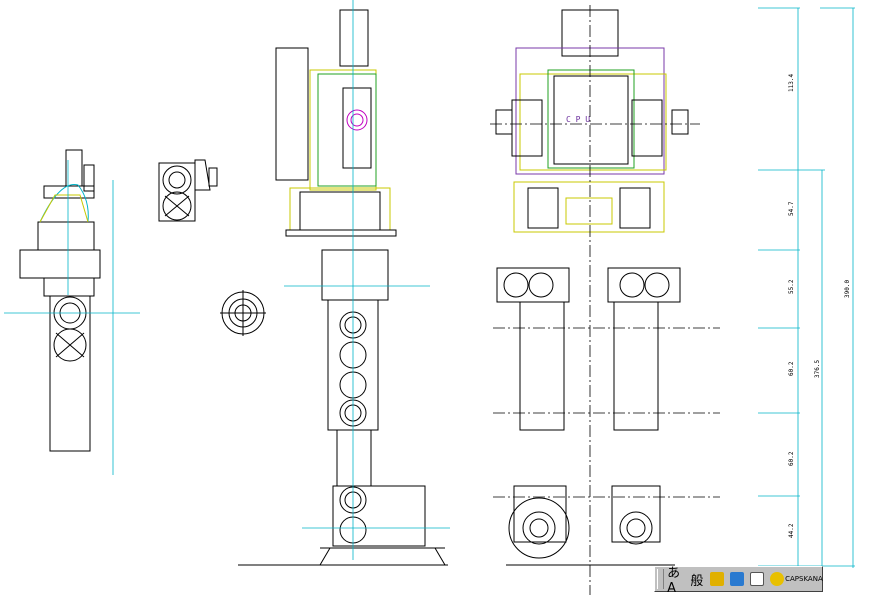 This screenshot has height=596, width=889. I want to click on ime-dictionary-icon, so click(757, 579).